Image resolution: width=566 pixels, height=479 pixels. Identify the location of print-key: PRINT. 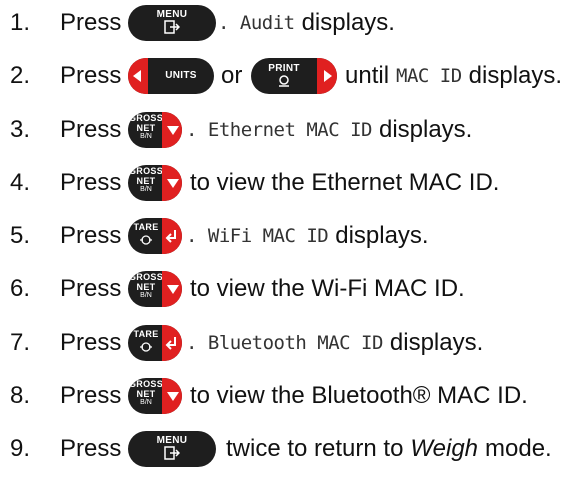
(294, 76).